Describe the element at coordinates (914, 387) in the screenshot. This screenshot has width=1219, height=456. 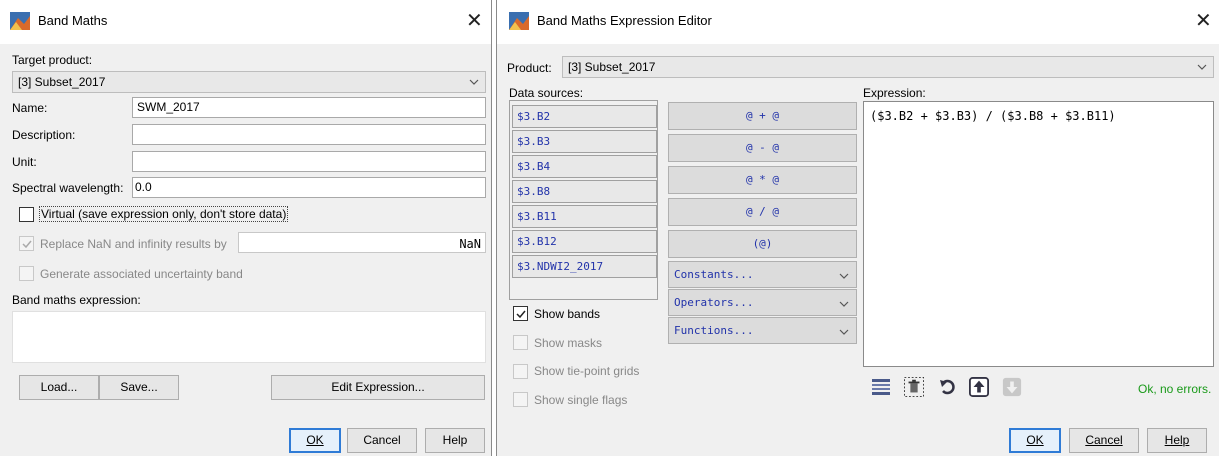
I see `trash-icon` at that location.